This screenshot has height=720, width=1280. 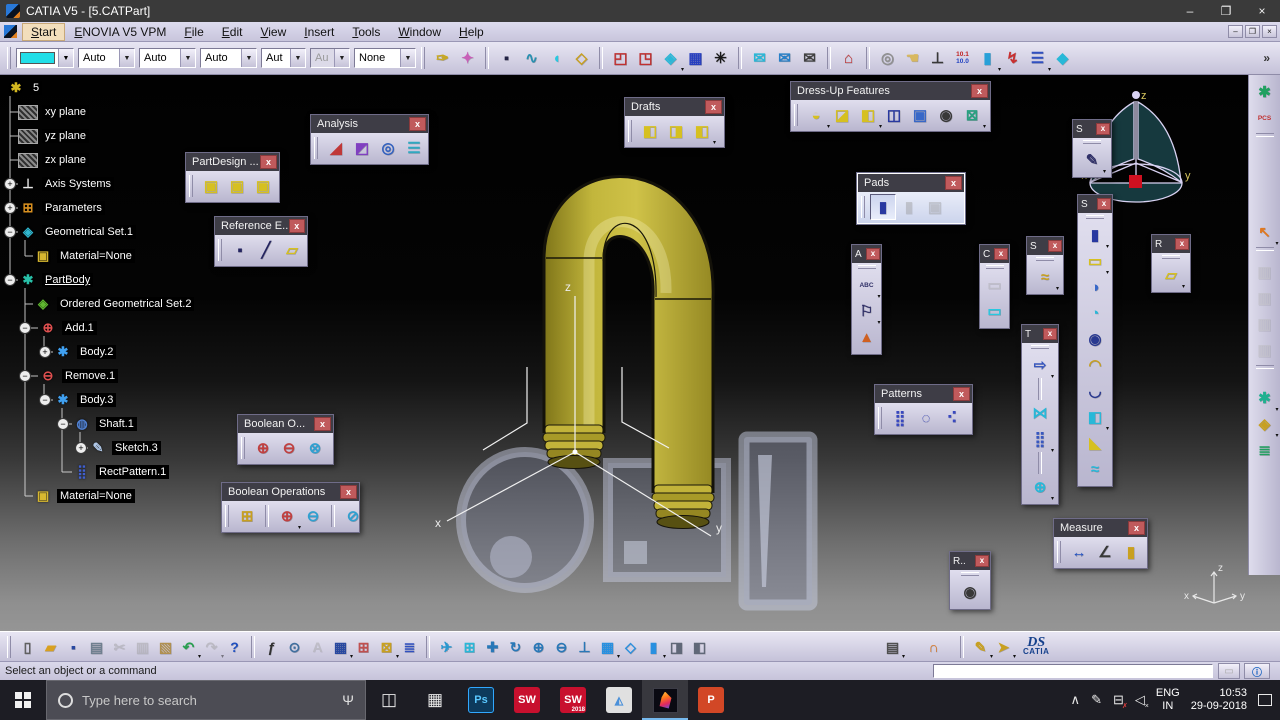 I want to click on ordered-geometrical-set-icon: ◈, so click(x=43, y=304).